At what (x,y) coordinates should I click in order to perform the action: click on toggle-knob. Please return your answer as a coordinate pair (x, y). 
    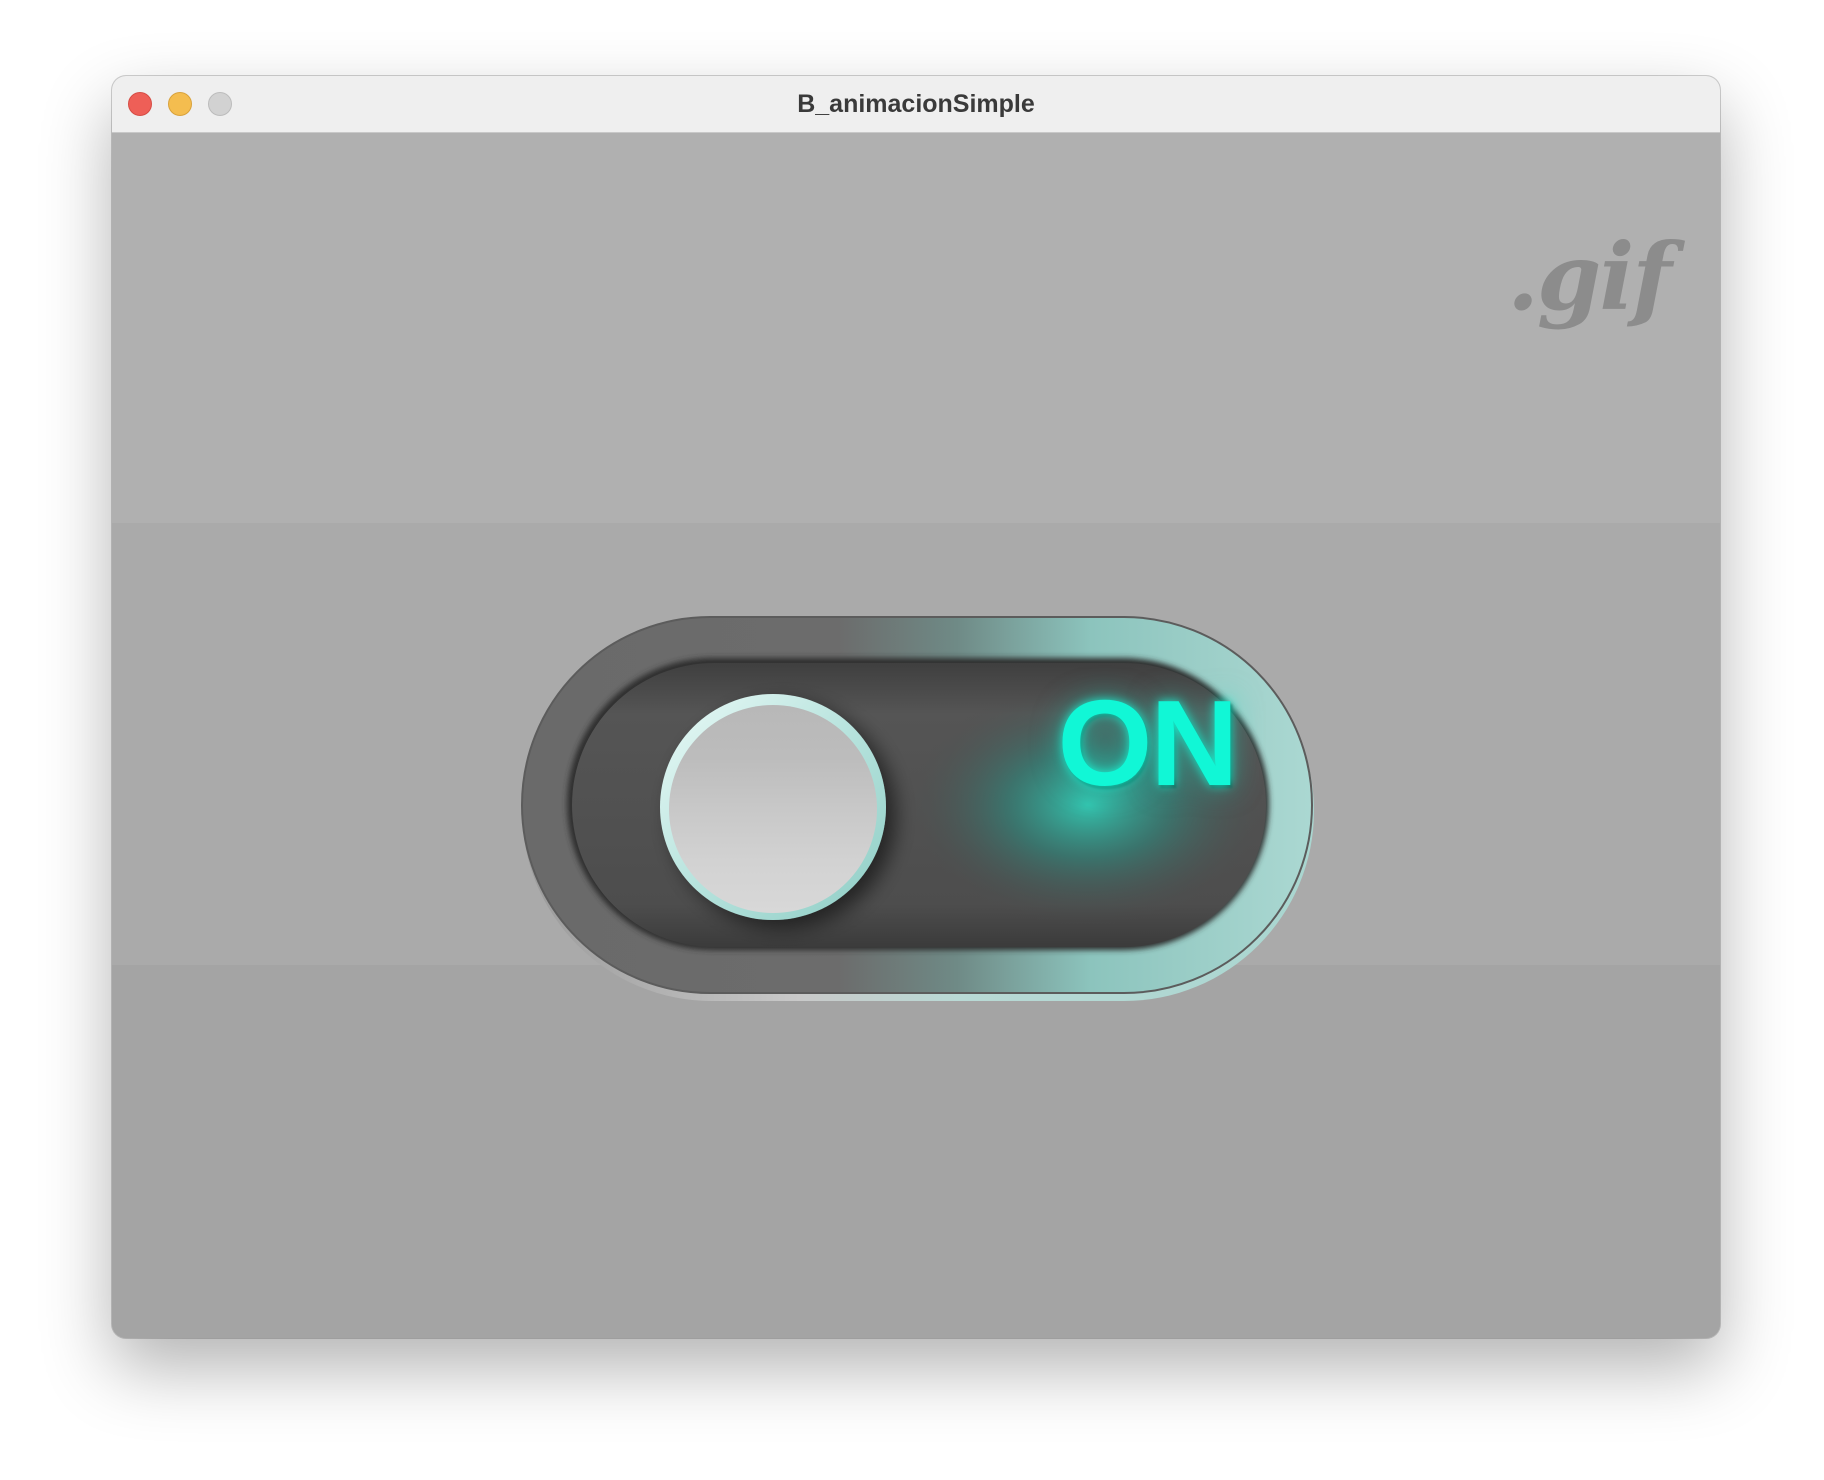
    Looking at the image, I should click on (773, 807).